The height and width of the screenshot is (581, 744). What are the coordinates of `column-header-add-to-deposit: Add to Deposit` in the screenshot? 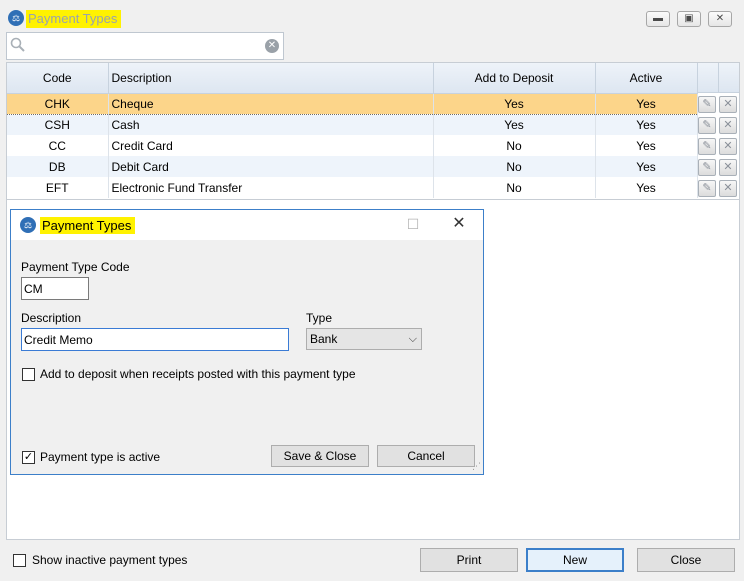 It's located at (514, 78).